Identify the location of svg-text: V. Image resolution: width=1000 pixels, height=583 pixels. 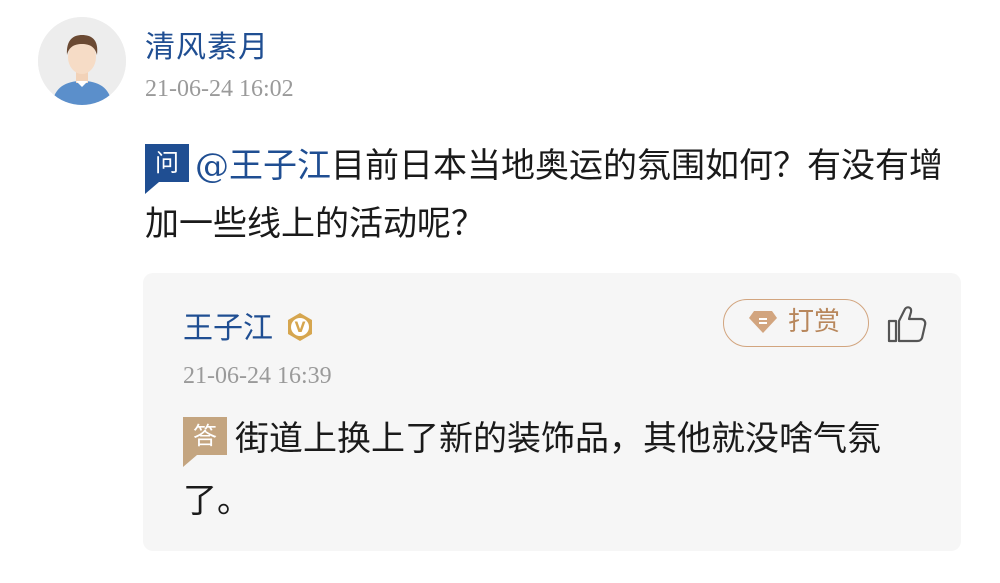
(299, 328).